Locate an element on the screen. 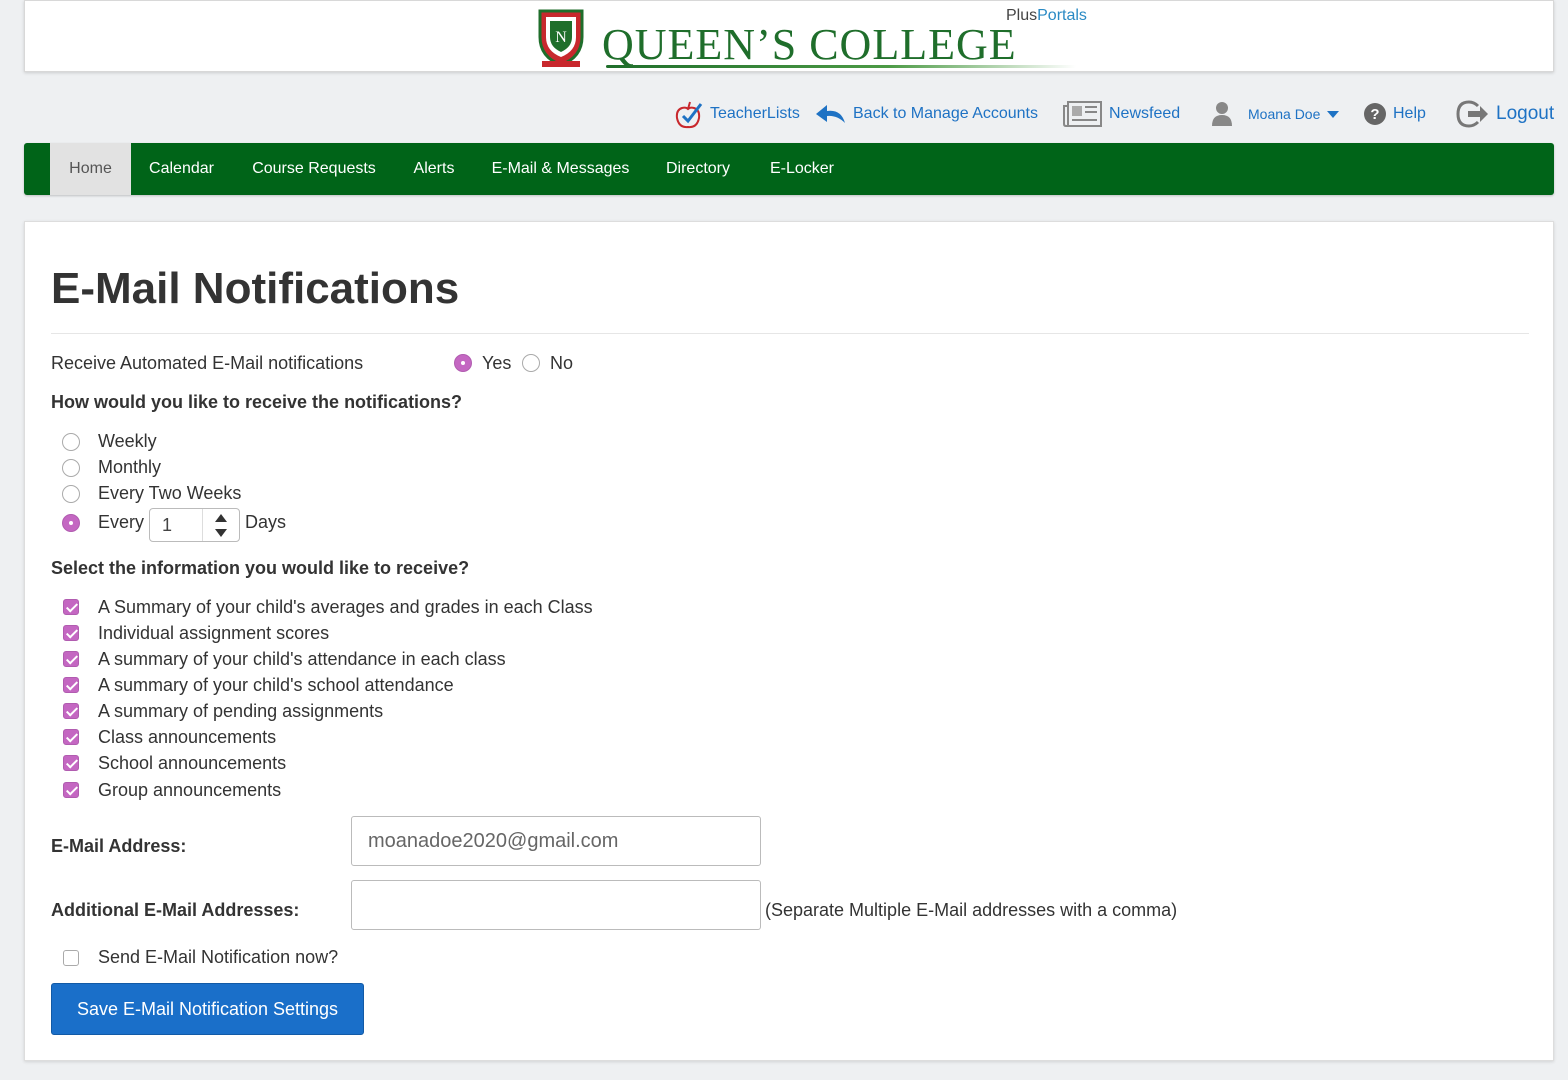 The image size is (1568, 1080). receive-no-radio is located at coordinates (531, 363).